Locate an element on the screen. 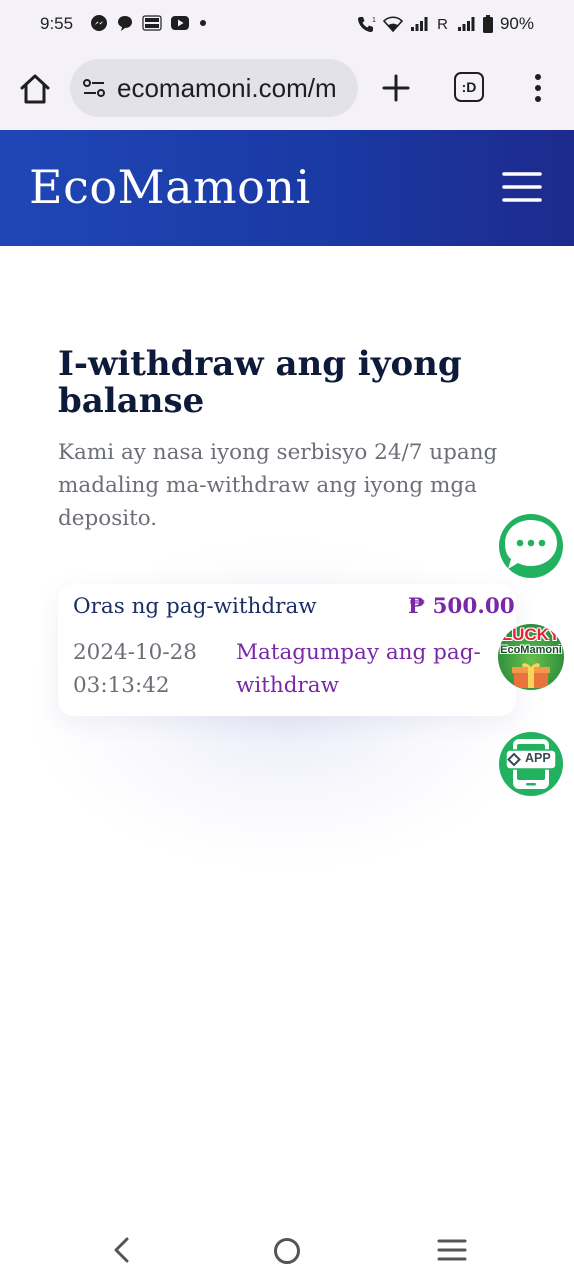 This screenshot has width=574, height=1280. withdraw-time-label: Oras ng pag-withdraw is located at coordinates (195, 606).